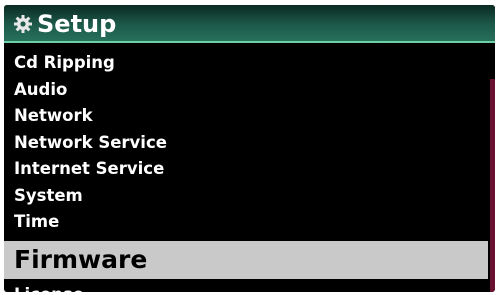 The height and width of the screenshot is (295, 496). What do you see at coordinates (246, 63) in the screenshot?
I see `menu-item-cd-ripping: Cd Ripping` at bounding box center [246, 63].